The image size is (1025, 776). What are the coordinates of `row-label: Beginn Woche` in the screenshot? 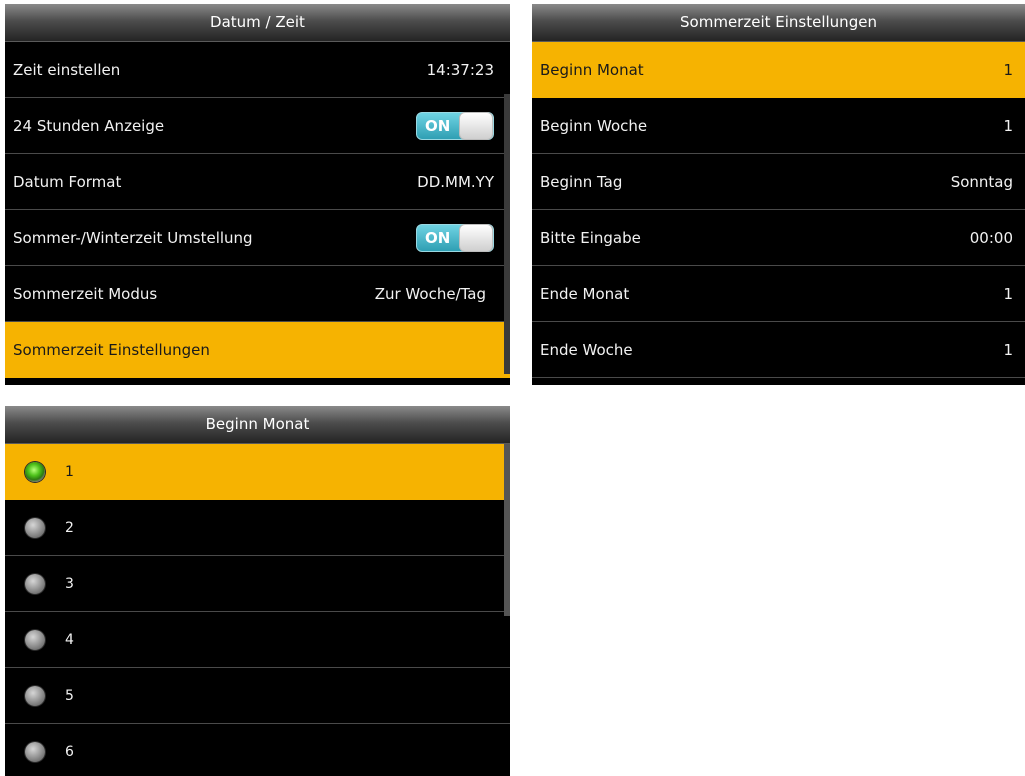 It's located at (594, 125).